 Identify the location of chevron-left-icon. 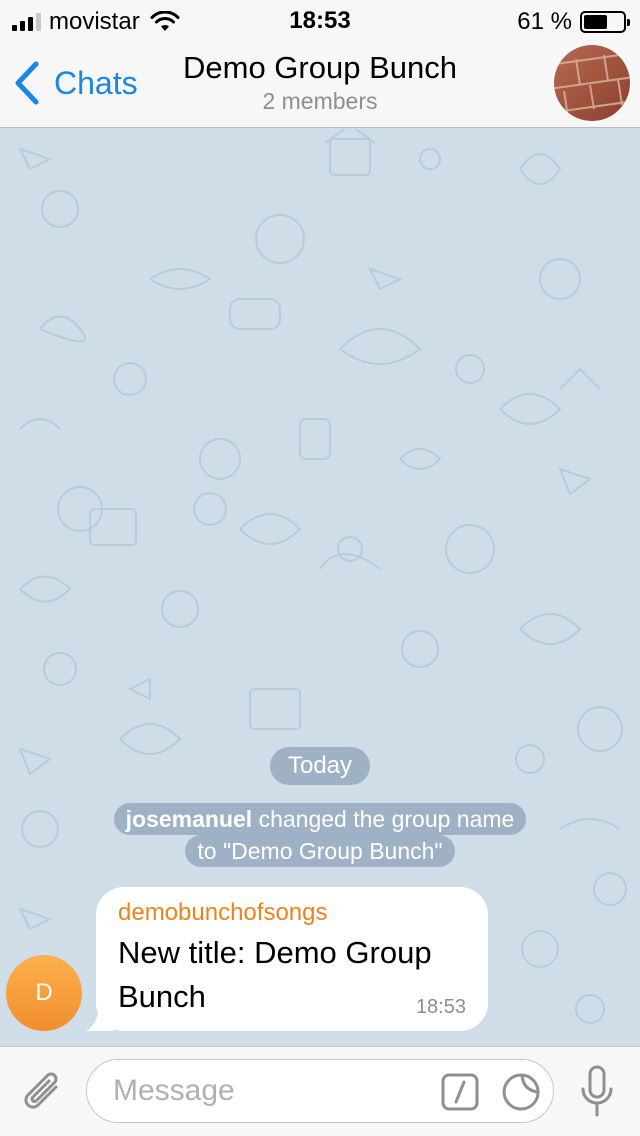
(27, 83).